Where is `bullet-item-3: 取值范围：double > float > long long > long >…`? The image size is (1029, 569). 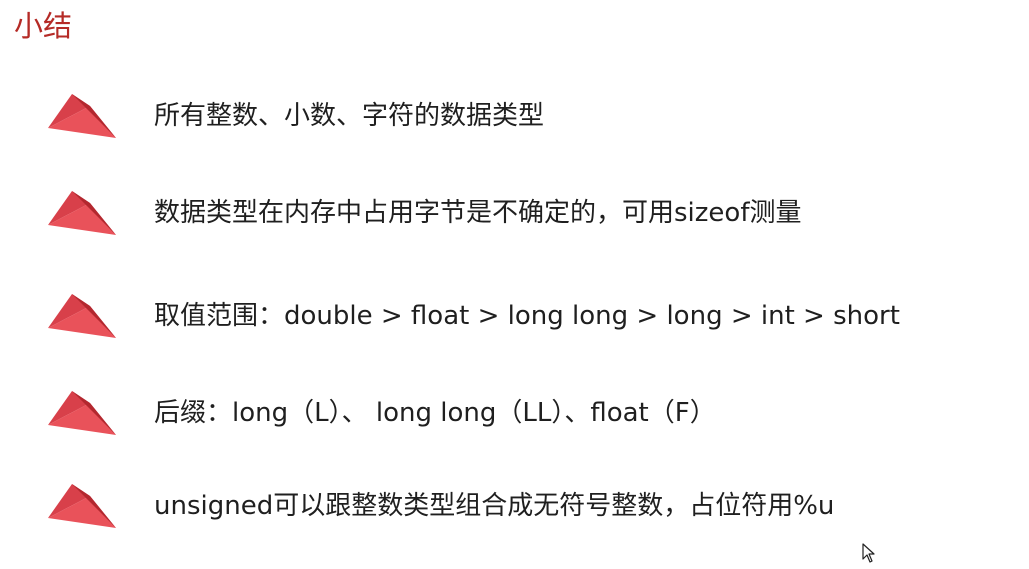
bullet-item-3: 取值范围：double > float > long long > long >… is located at coordinates (514, 322).